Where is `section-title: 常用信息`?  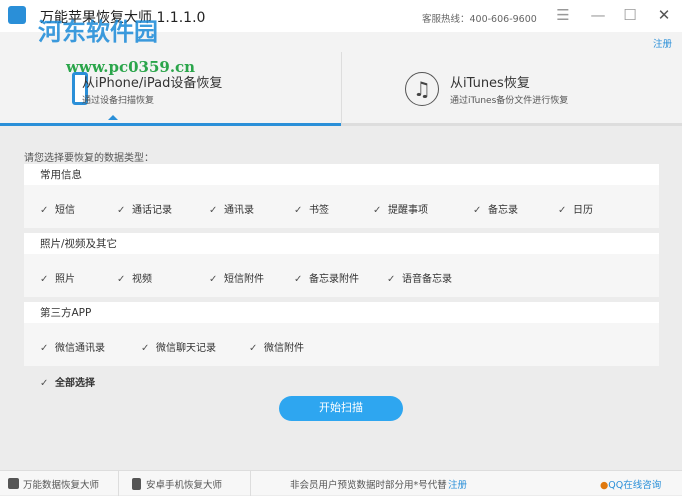 section-title: 常用信息 is located at coordinates (341, 174).